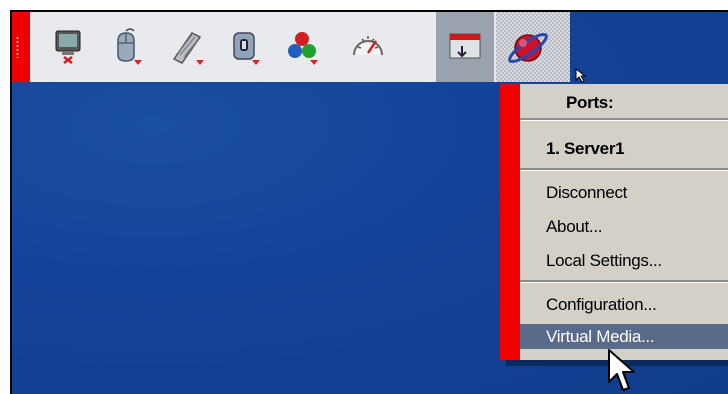 Image resolution: width=728 pixels, height=394 pixels. I want to click on menu-item-disconnect: Disconnect, so click(624, 192).